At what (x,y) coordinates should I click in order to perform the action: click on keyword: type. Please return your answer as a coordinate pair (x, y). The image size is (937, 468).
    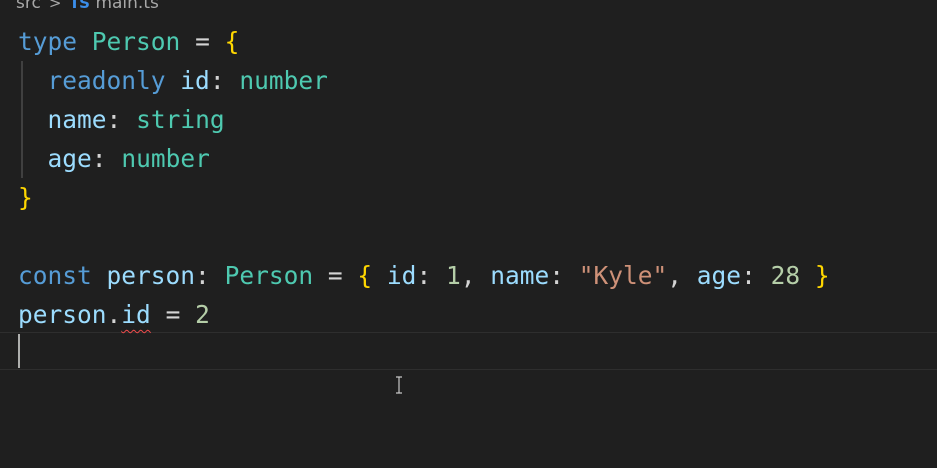
    Looking at the image, I should click on (48, 41).